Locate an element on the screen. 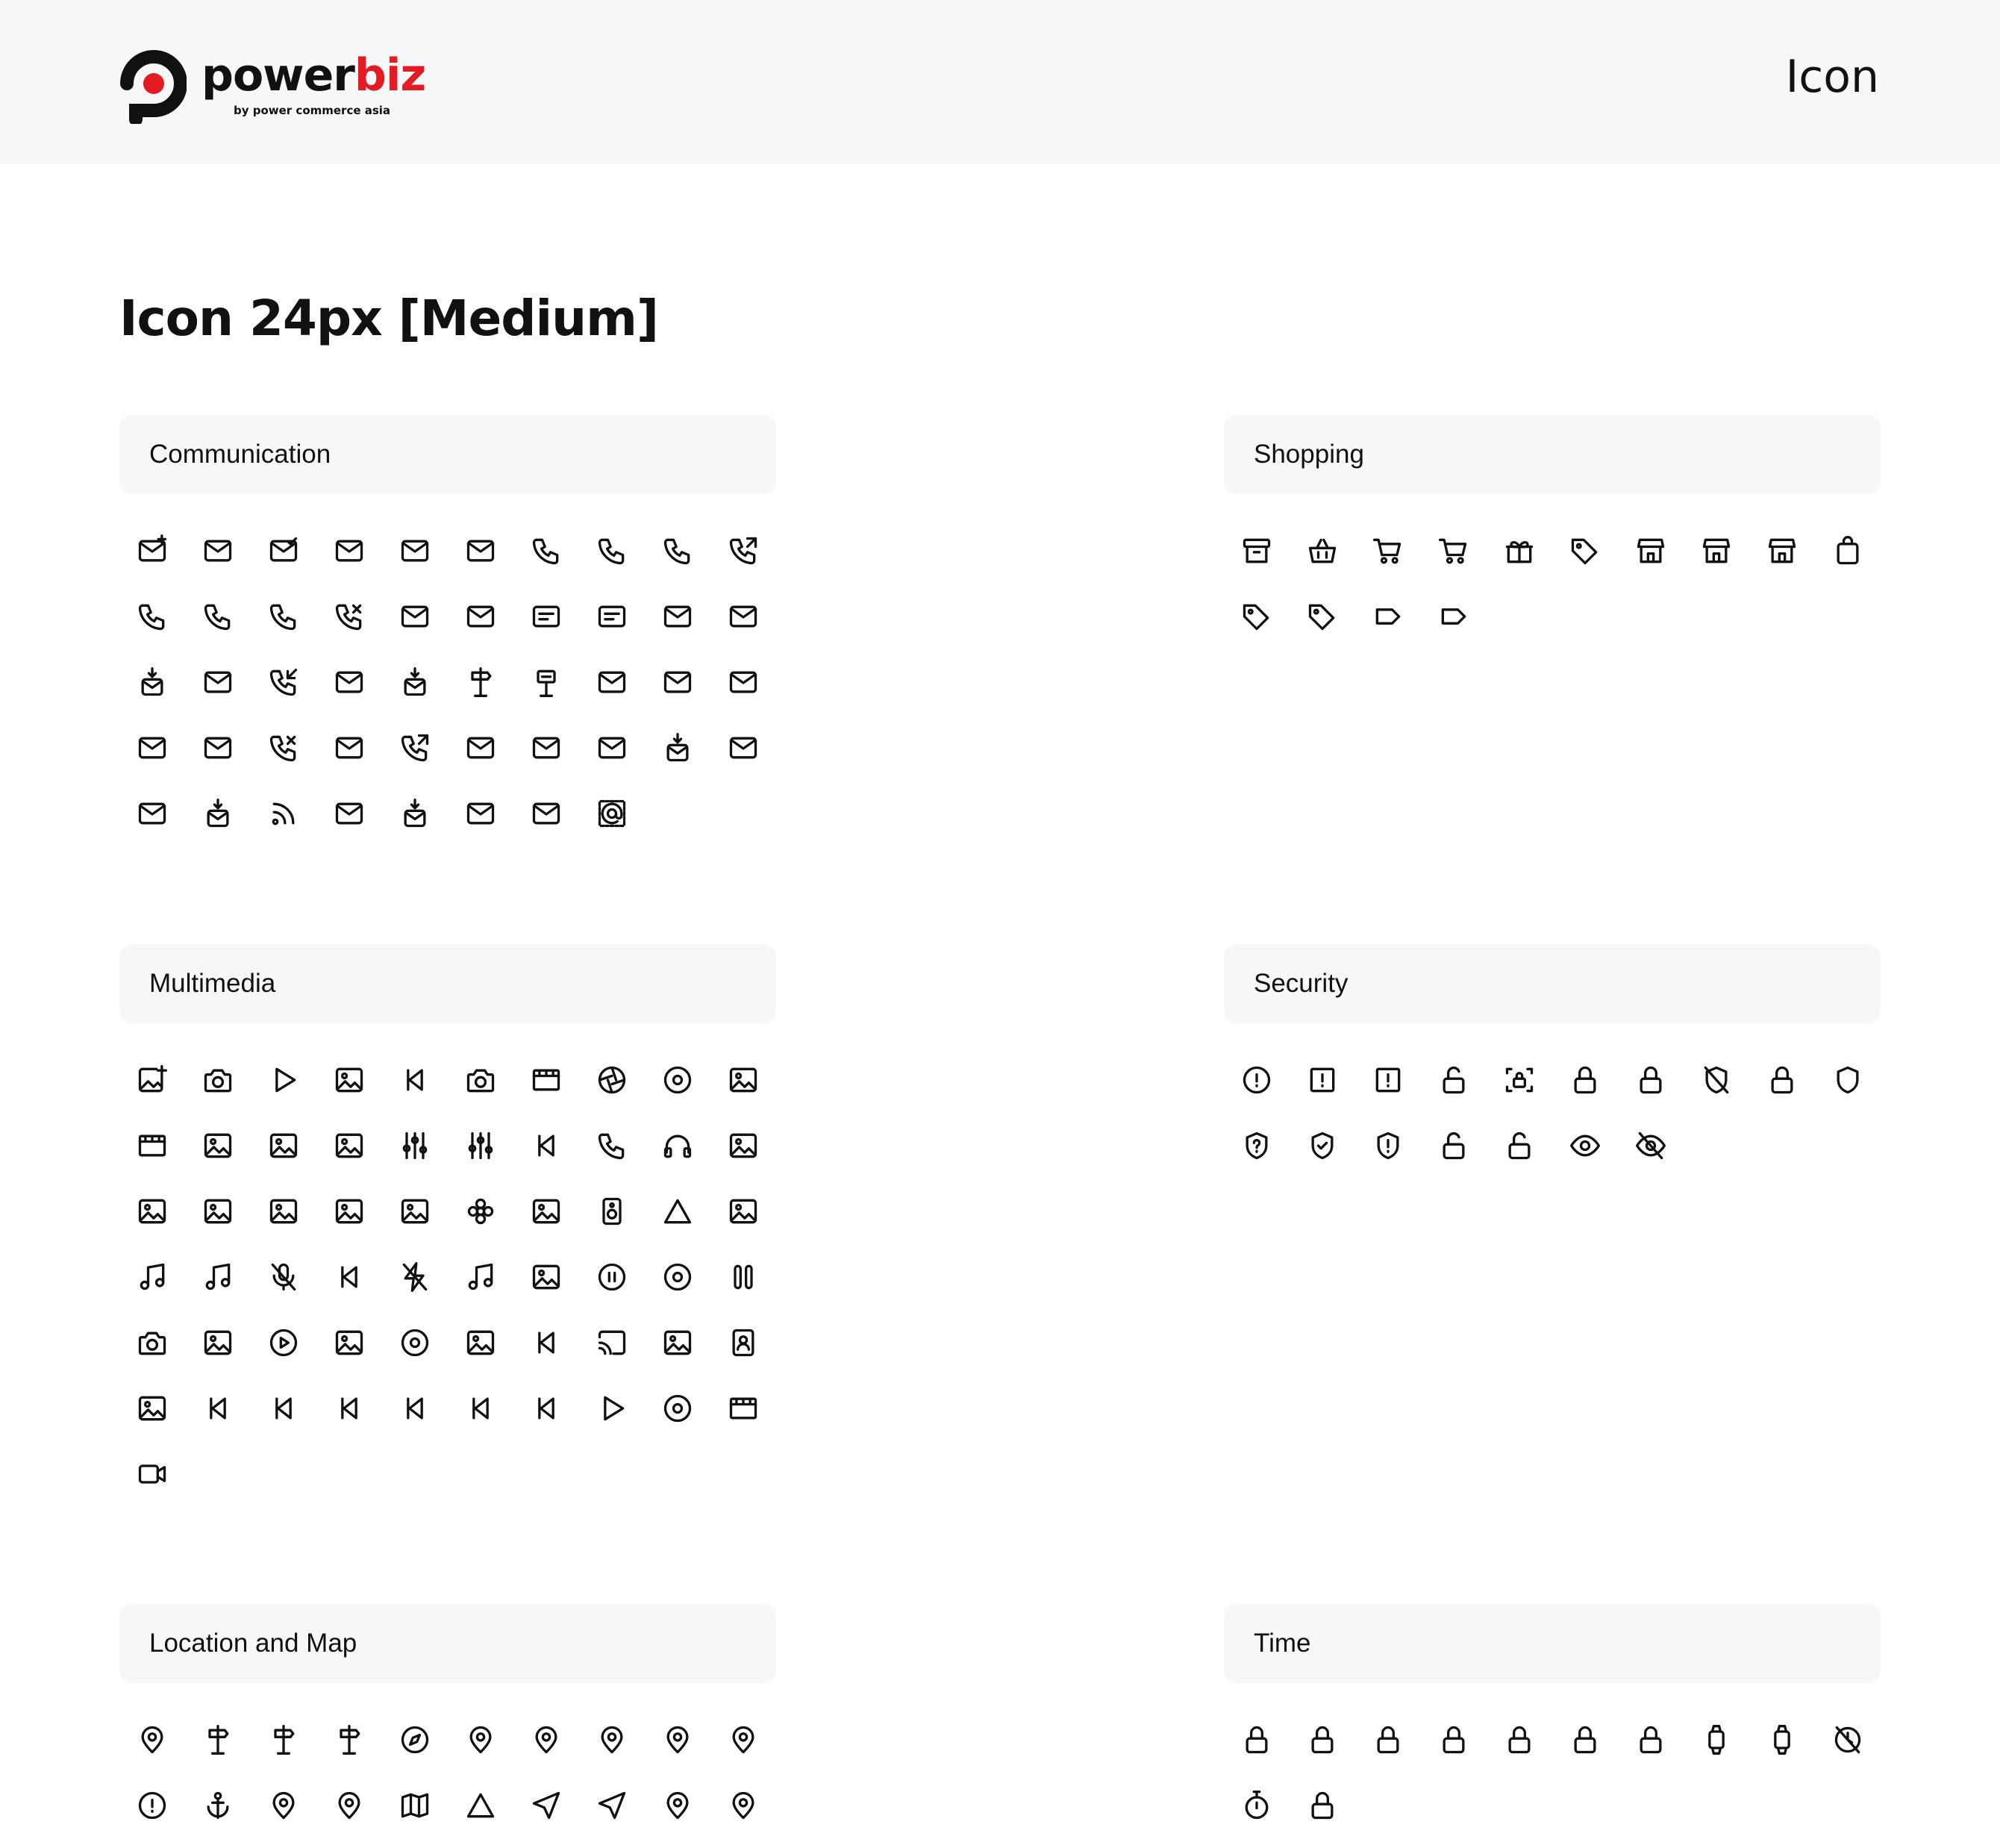  desktop-mail-icon is located at coordinates (481, 616).